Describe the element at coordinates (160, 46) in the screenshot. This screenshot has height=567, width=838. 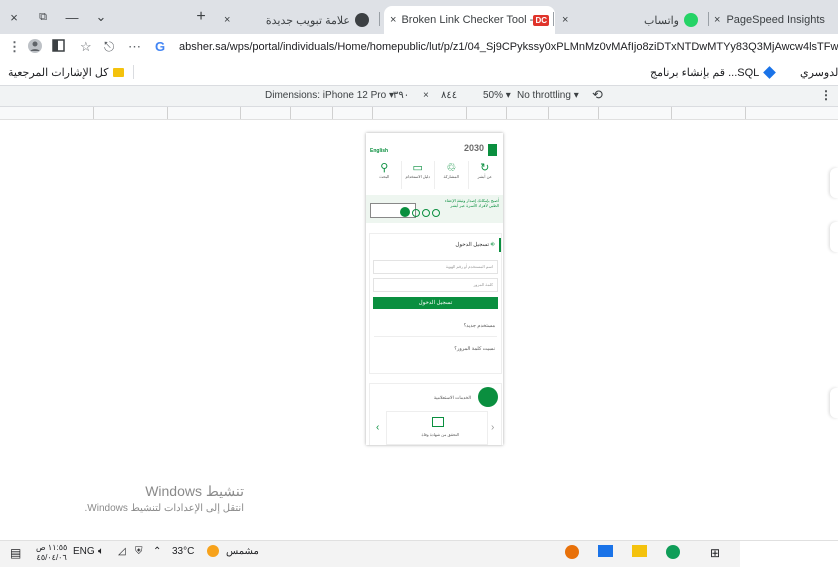
I see `google-lens-icon: G` at that location.